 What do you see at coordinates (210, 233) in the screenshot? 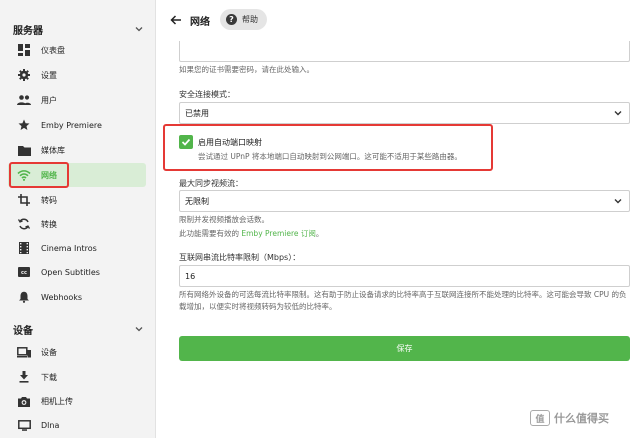
I see `premiere-requirement-prefix: 此功能需要有效的` at bounding box center [210, 233].